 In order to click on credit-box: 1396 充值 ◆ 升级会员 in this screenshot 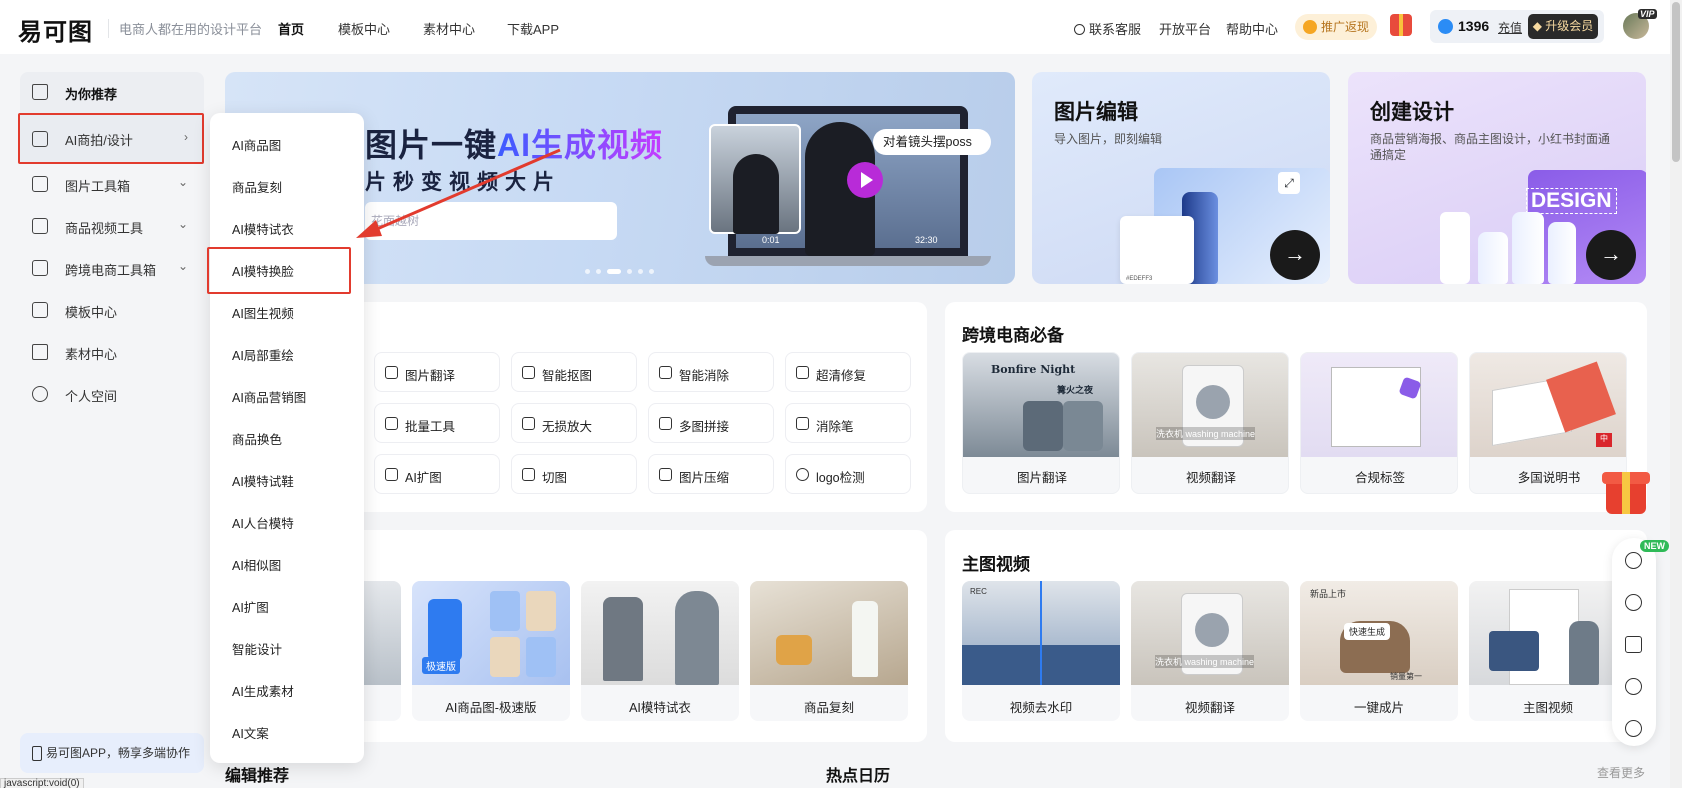, I will do `click(1517, 26)`.